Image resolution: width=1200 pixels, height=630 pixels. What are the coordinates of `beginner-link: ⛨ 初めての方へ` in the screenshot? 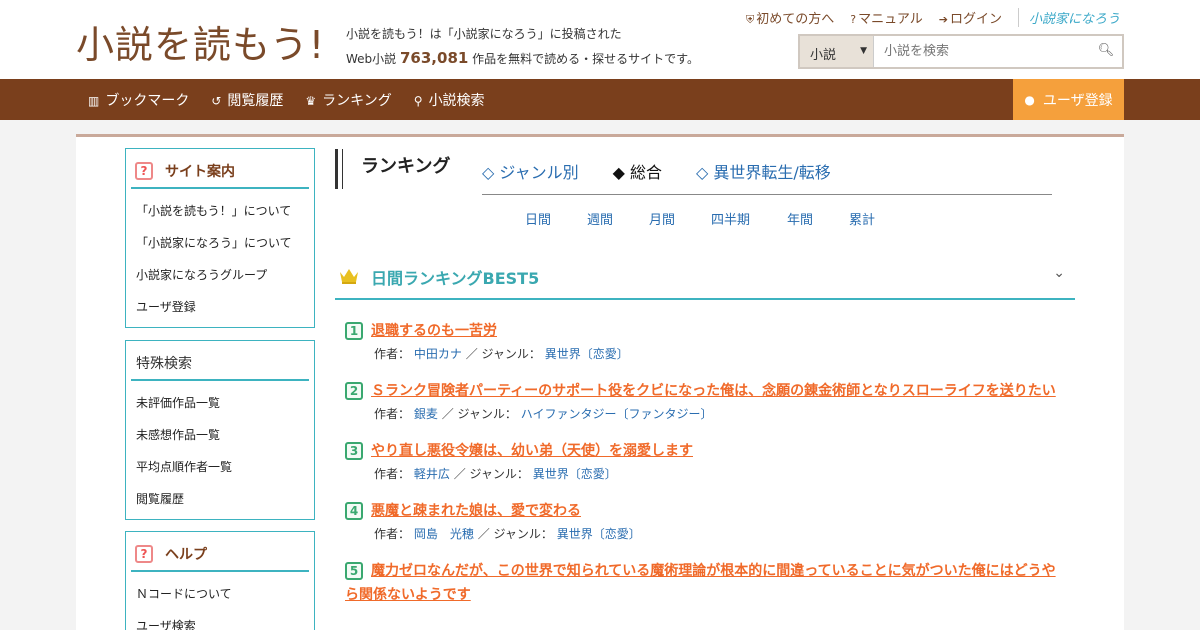 It's located at (790, 17).